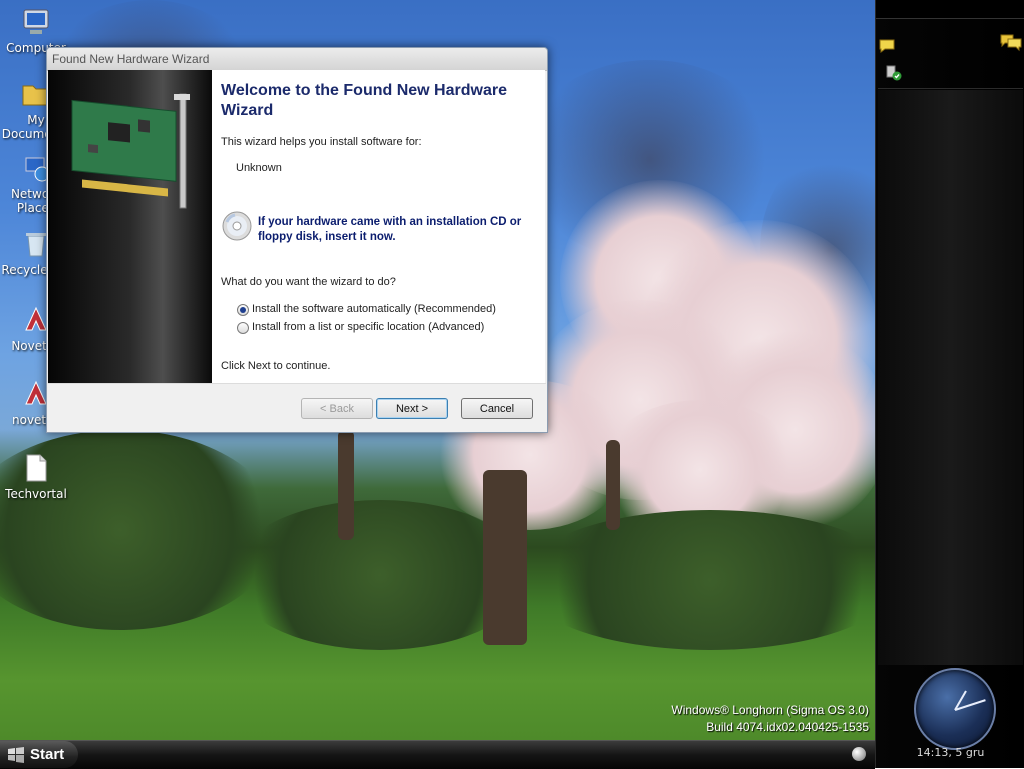  What do you see at coordinates (308, 282) in the screenshot?
I see `question-text: What do you want the wizard to do?` at bounding box center [308, 282].